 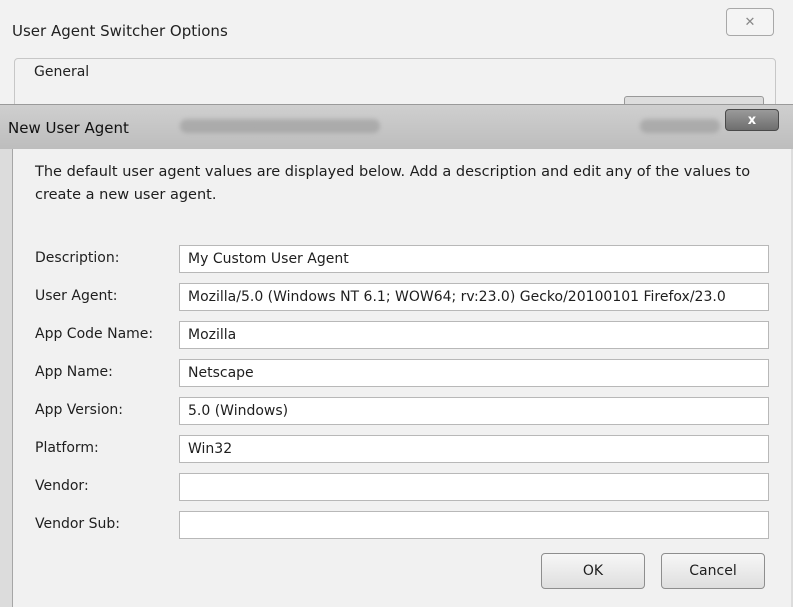 I want to click on ok-button: OK, so click(x=593, y=571).